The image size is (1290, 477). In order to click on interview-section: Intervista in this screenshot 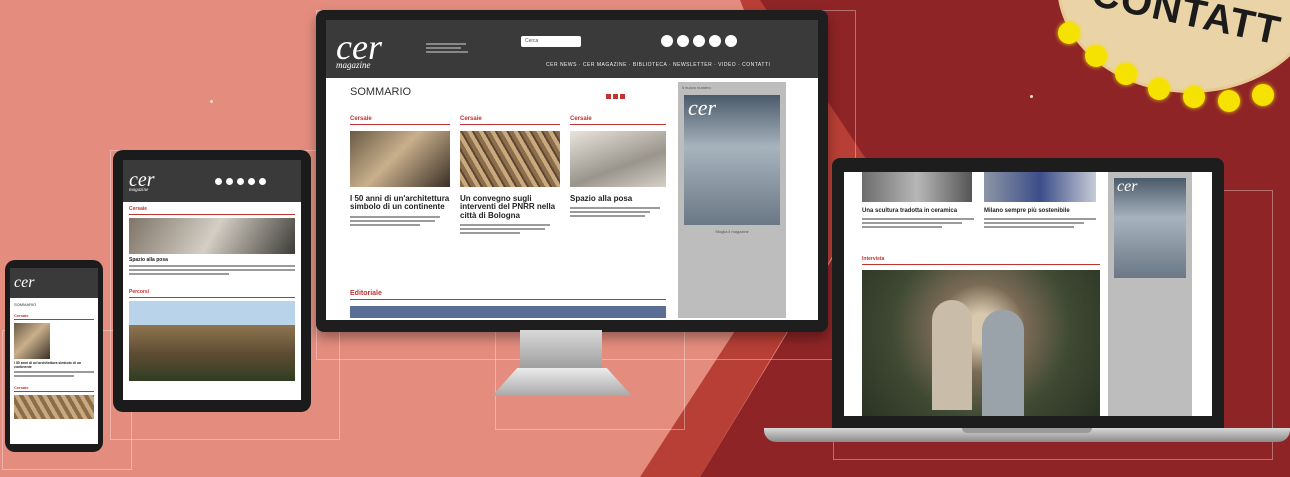, I will do `click(981, 260)`.